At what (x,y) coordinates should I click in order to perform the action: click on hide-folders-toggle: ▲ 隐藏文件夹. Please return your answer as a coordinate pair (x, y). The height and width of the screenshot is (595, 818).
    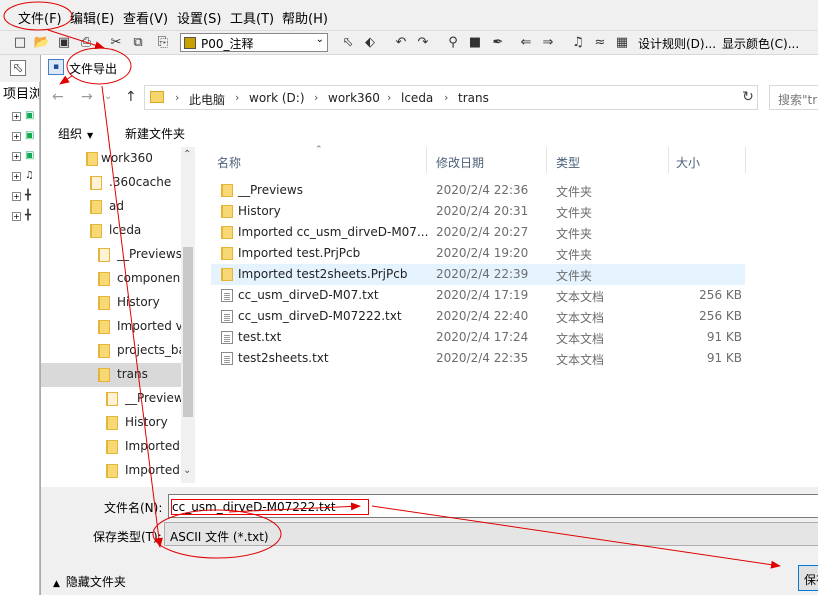
    Looking at the image, I should click on (89, 581).